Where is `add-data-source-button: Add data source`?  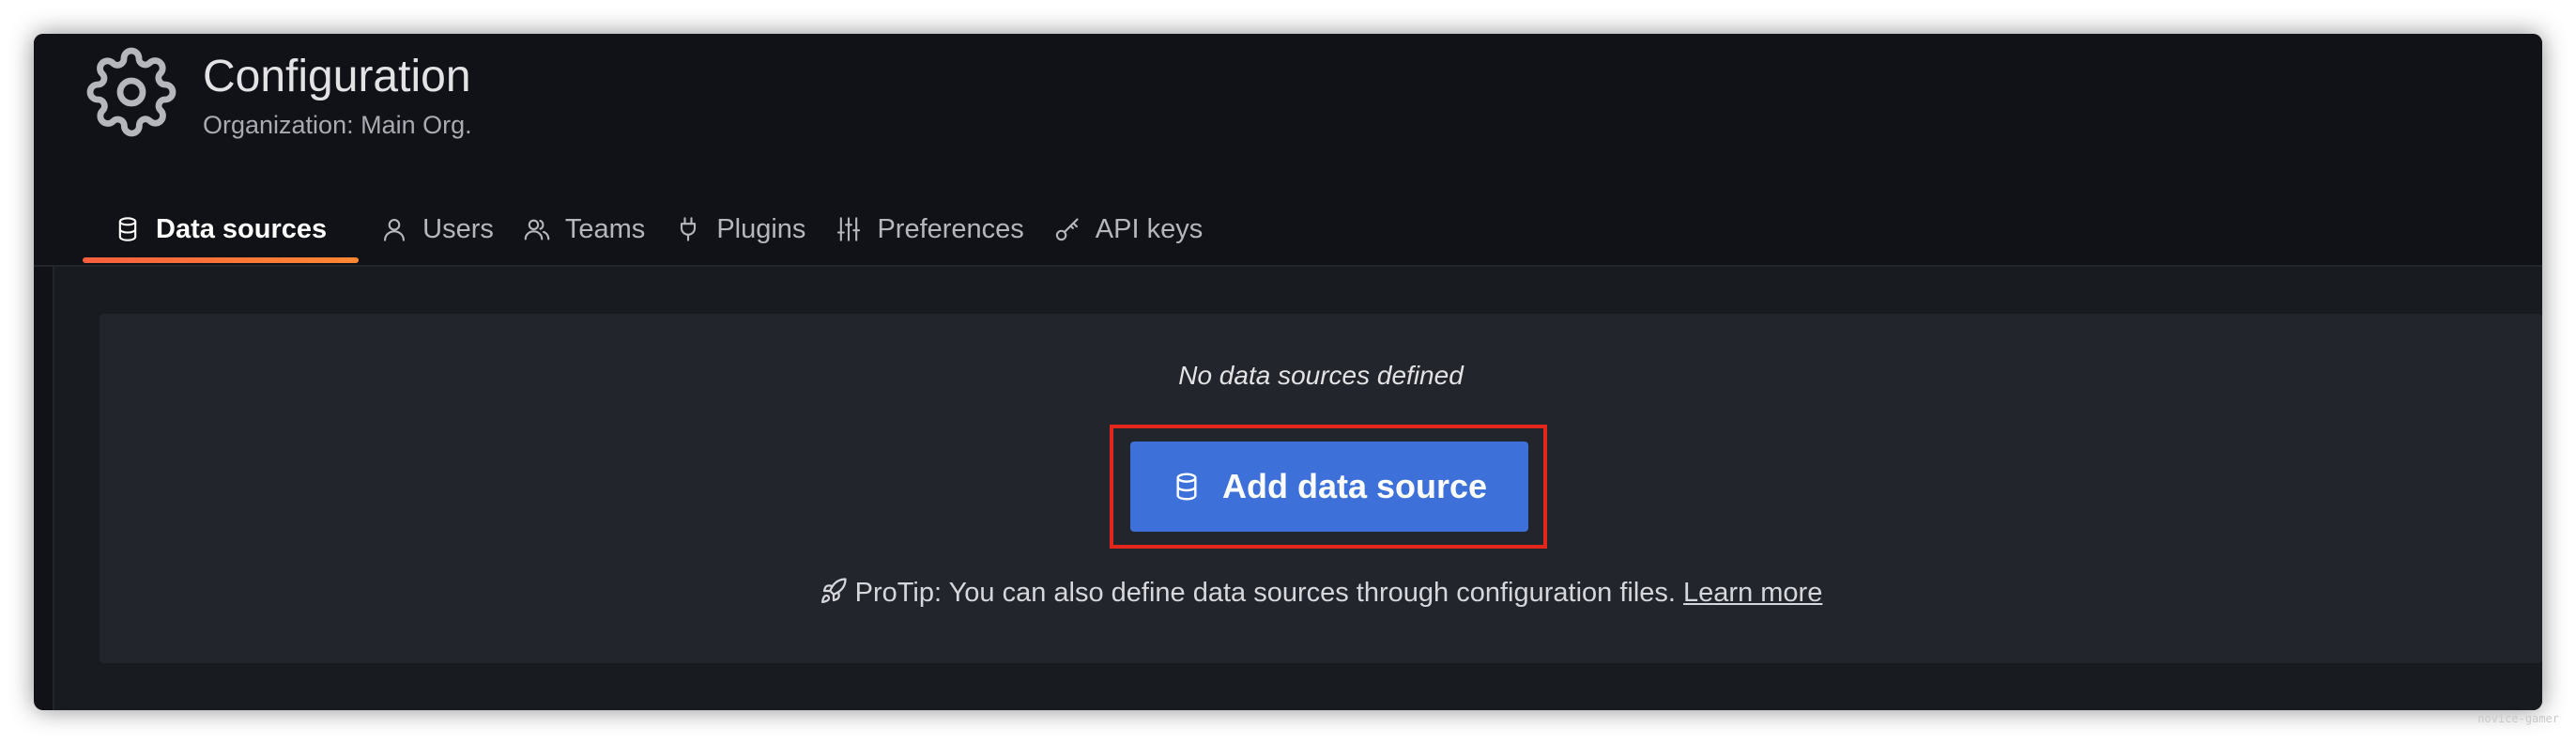 add-data-source-button: Add data source is located at coordinates (1329, 487).